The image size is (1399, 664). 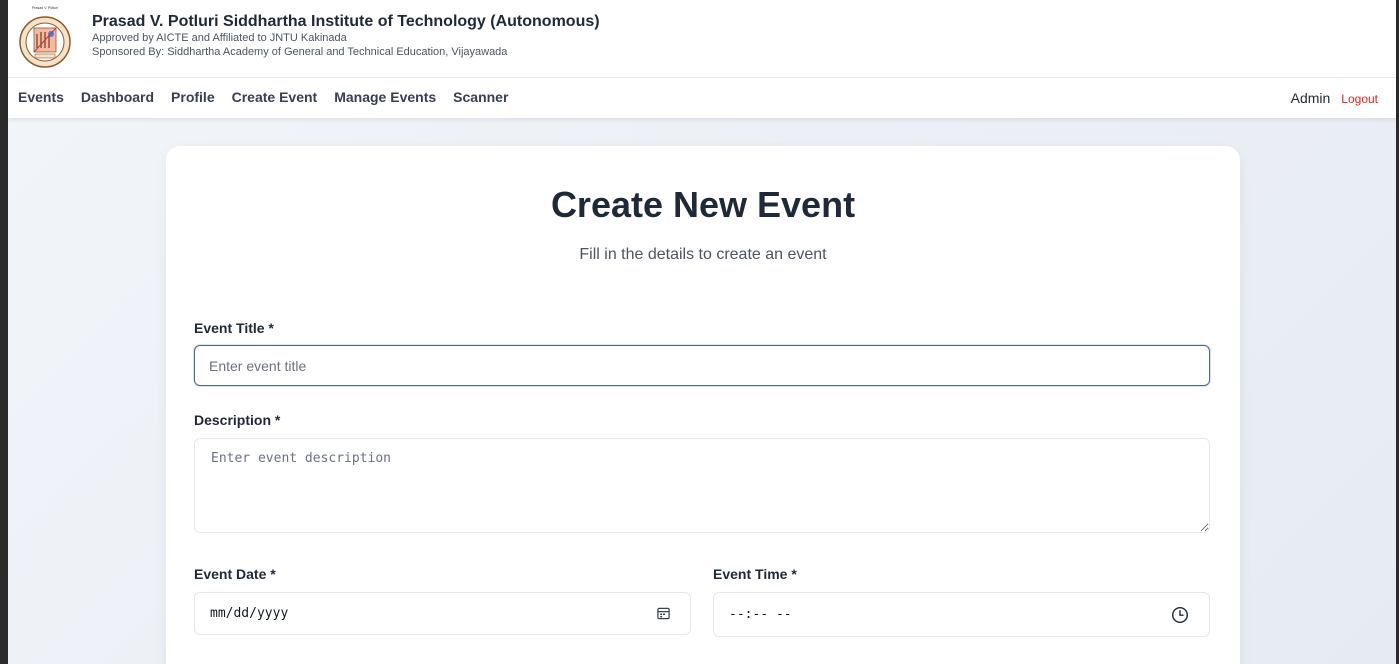 I want to click on nav-link-dashboard: Dashboard, so click(x=117, y=97).